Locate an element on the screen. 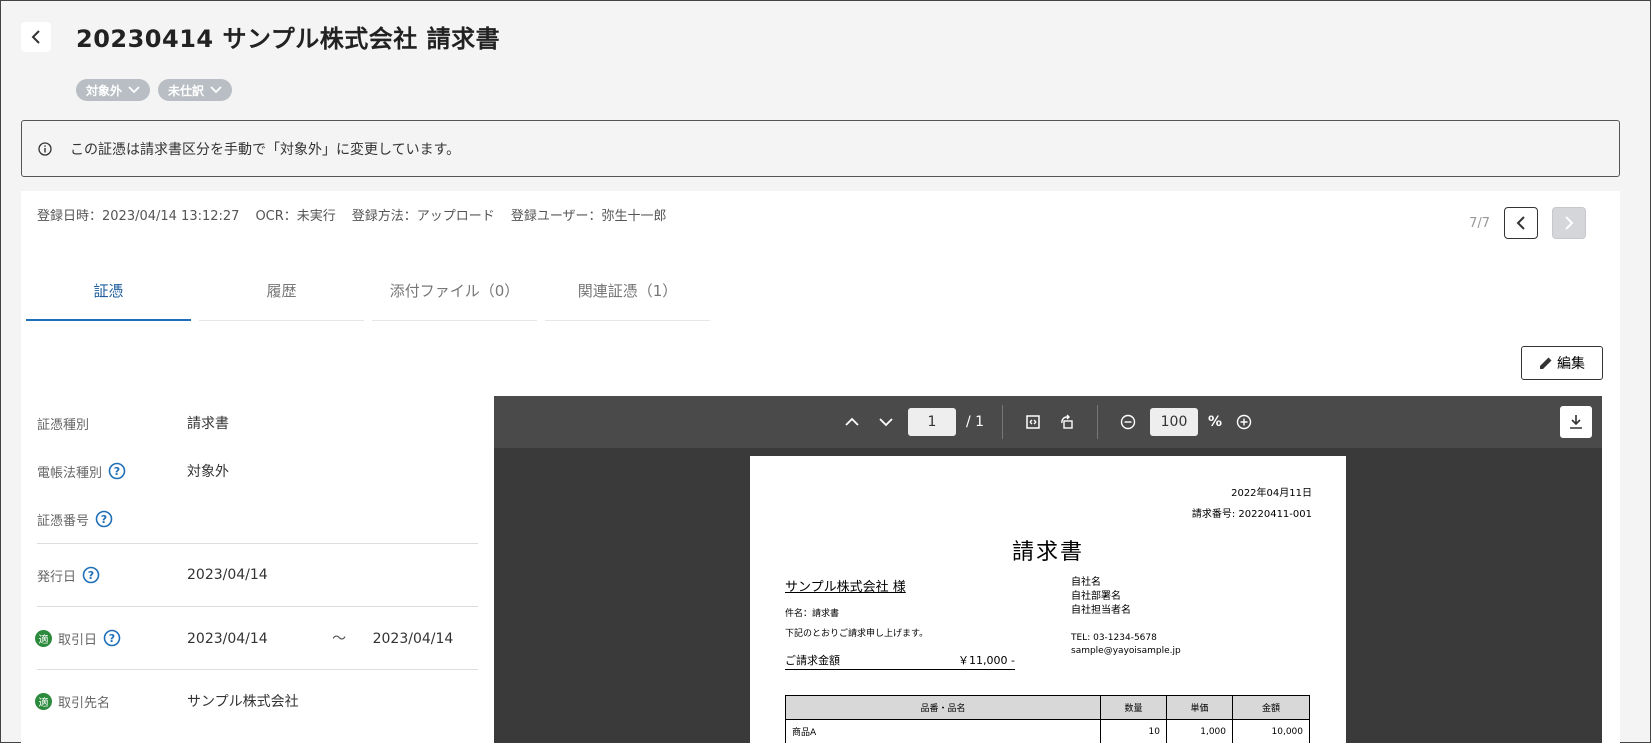 This screenshot has height=743, width=1651. zoom-in-icon is located at coordinates (1244, 422).